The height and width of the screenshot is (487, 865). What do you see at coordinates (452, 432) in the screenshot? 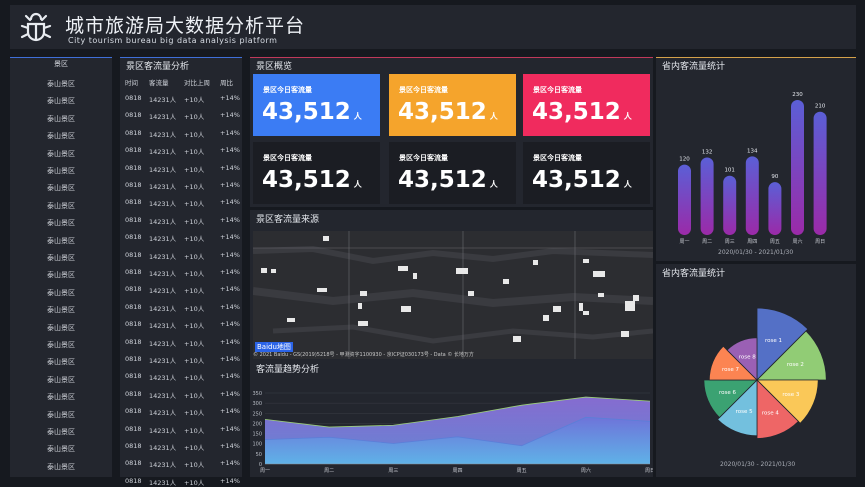
I see `trend-chart: 050100150200250300350周一 周二 周三 周四 周五 周六 周日` at bounding box center [452, 432].